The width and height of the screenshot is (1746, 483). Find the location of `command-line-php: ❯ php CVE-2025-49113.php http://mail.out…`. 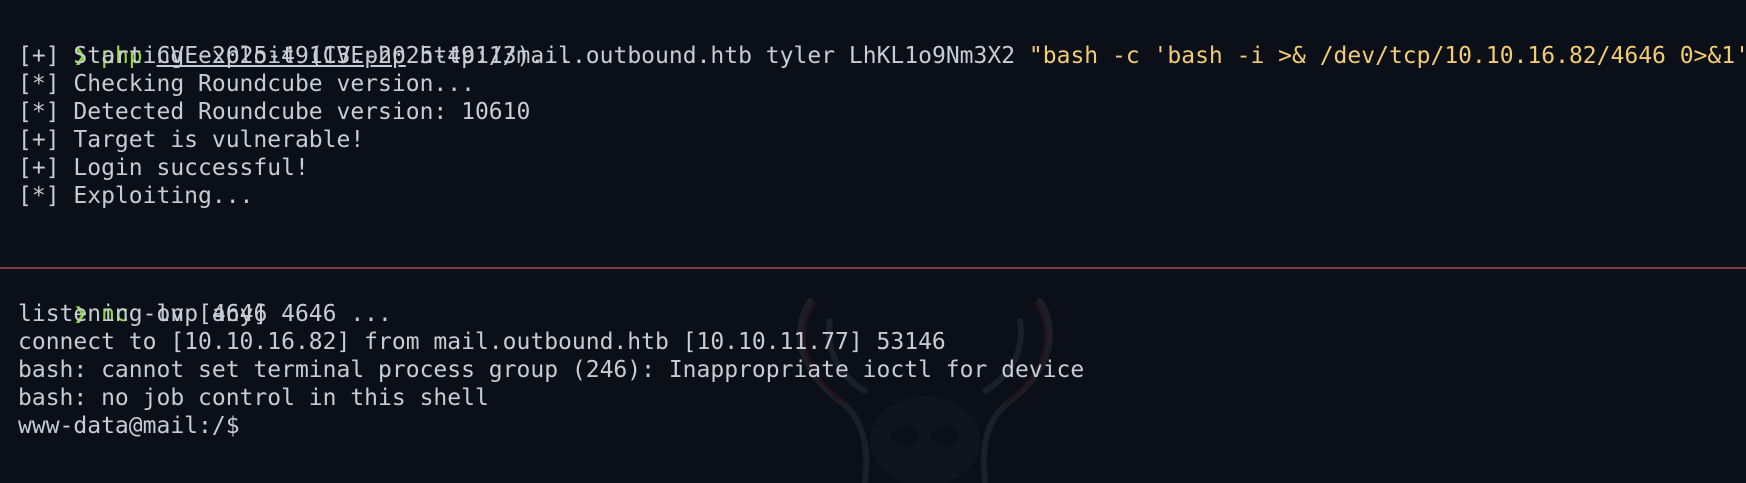

command-line-php: ❯ php CVE-2025-49113.php http://mail.out… is located at coordinates (882, 41).